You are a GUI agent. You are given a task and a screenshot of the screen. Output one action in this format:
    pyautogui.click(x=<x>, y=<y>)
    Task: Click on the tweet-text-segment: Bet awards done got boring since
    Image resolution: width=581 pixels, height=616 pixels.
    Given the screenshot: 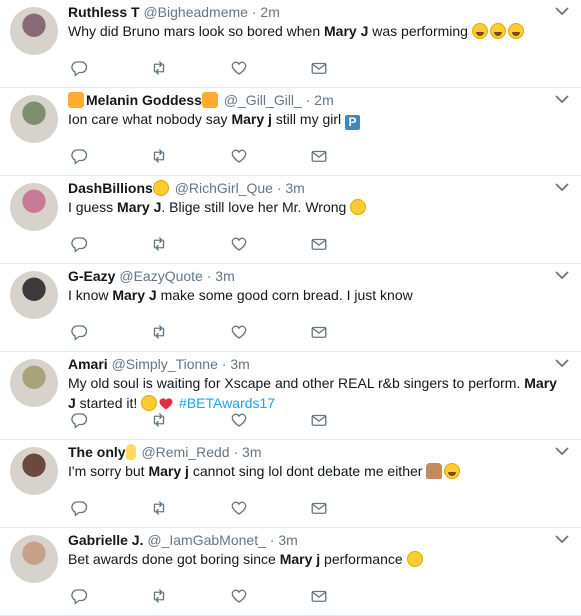 What is the action you would take?
    pyautogui.click(x=174, y=559)
    